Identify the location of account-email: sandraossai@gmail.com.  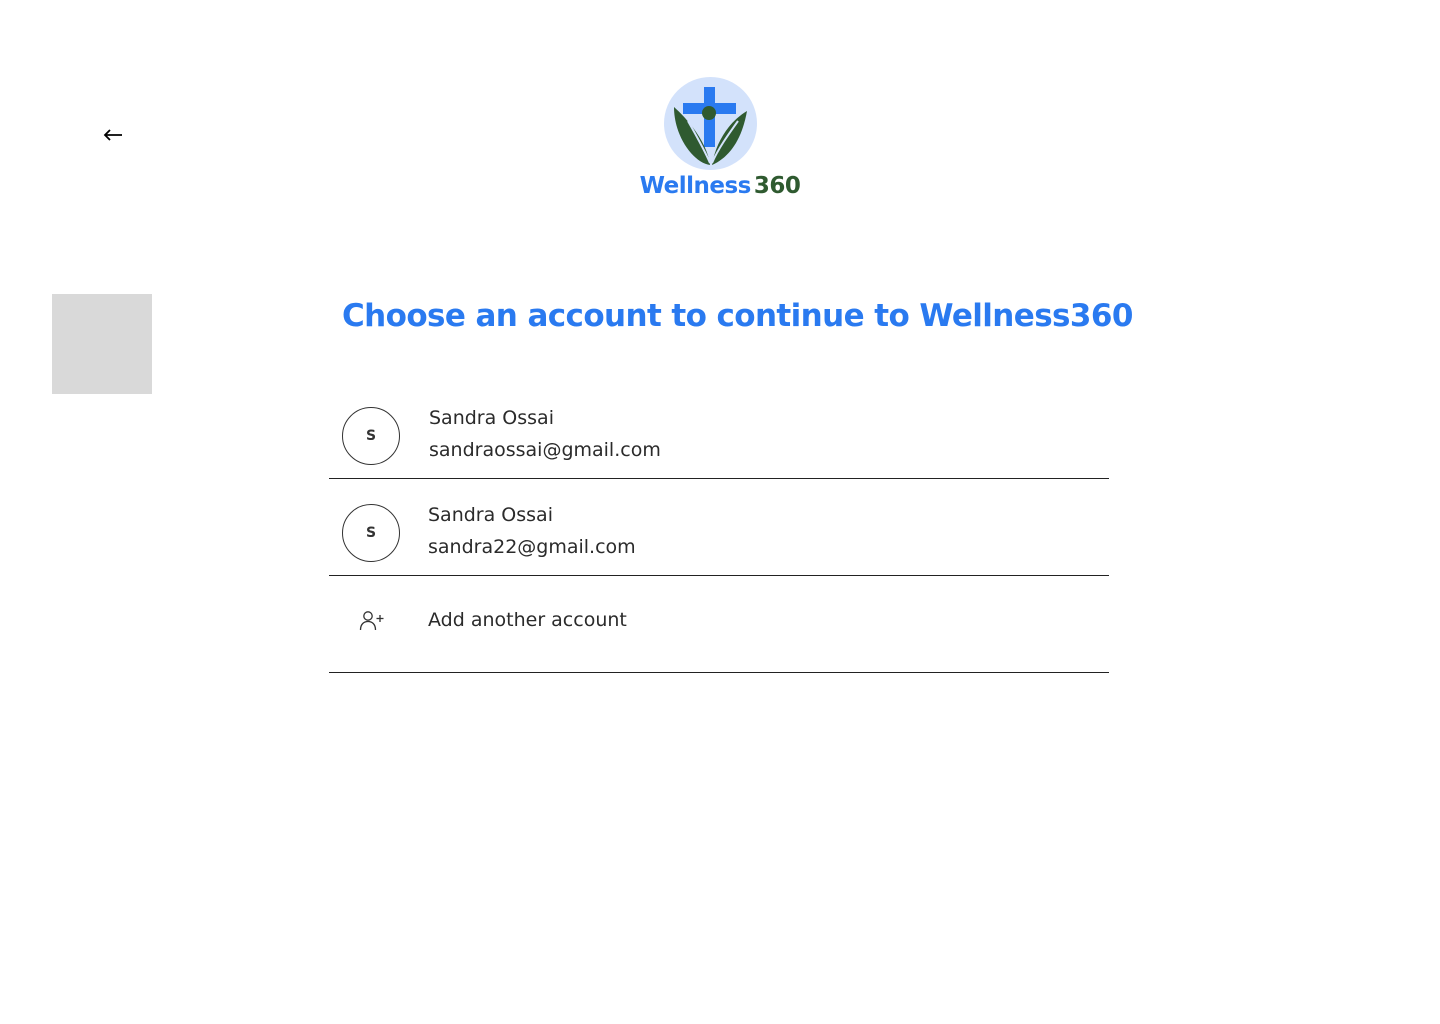
(545, 450).